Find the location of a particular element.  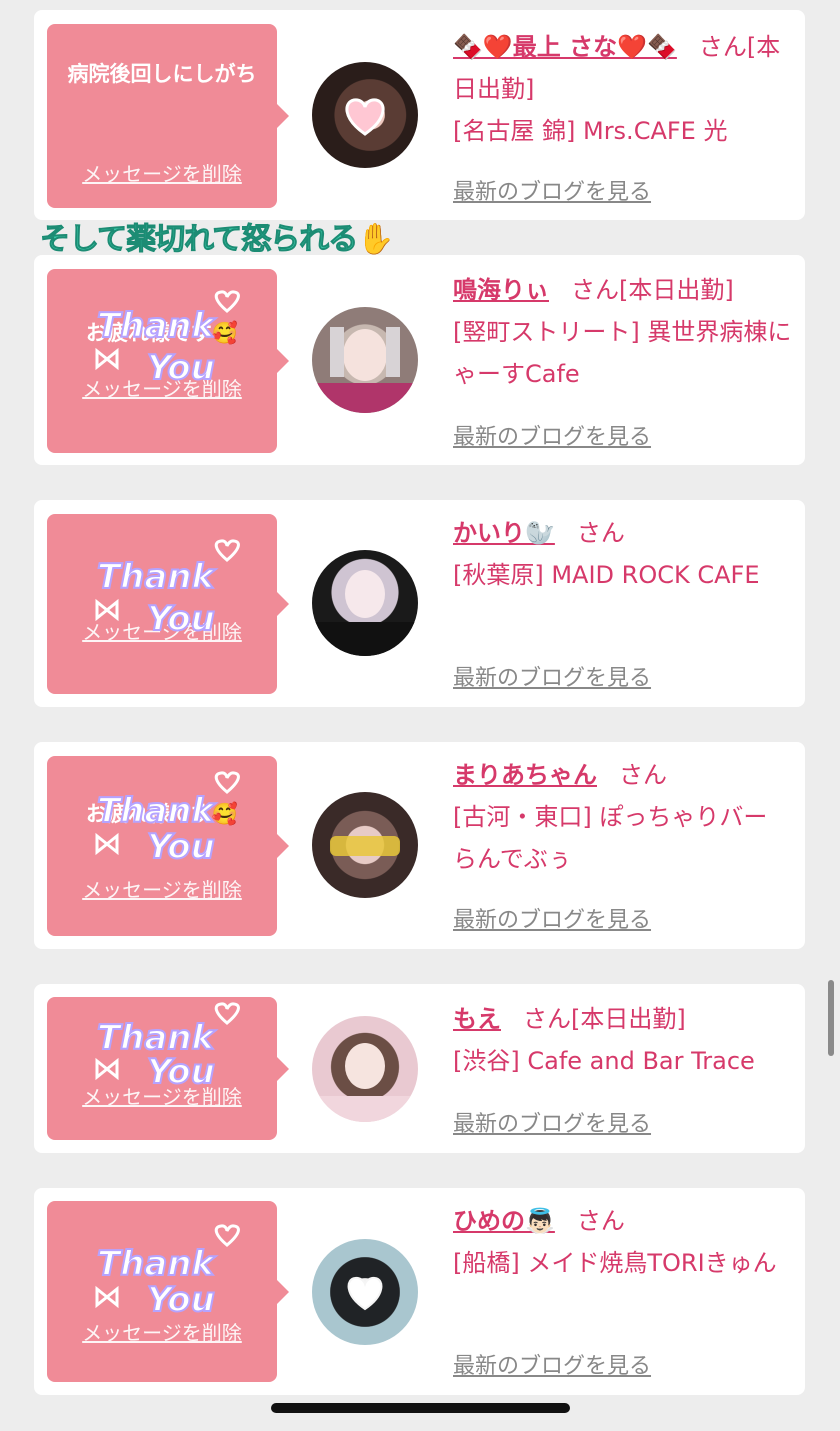

shop-name: [秋葉原] MAID ROCK CAFE is located at coordinates (606, 575).